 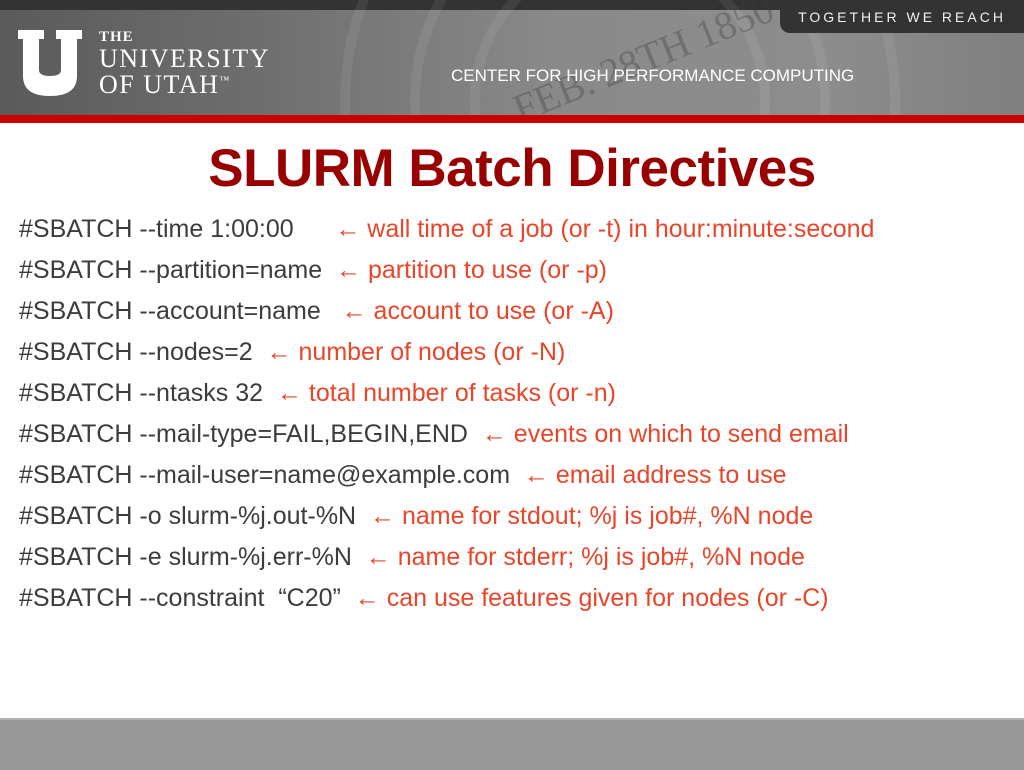 I want to click on logo-the: THE, so click(x=116, y=37).